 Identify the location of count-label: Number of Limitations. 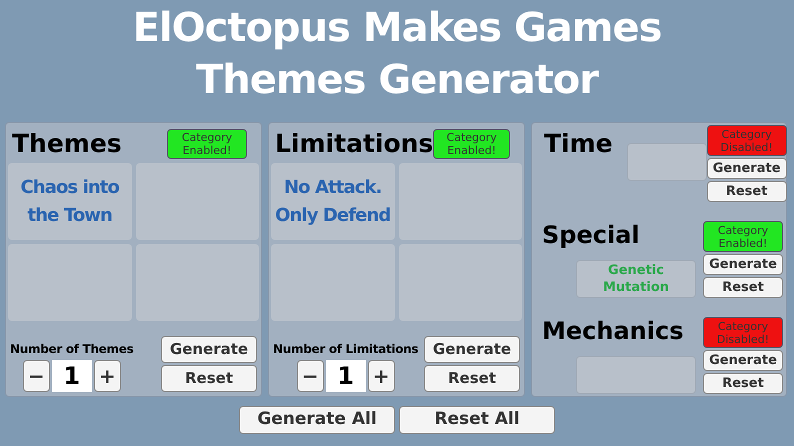
(345, 349).